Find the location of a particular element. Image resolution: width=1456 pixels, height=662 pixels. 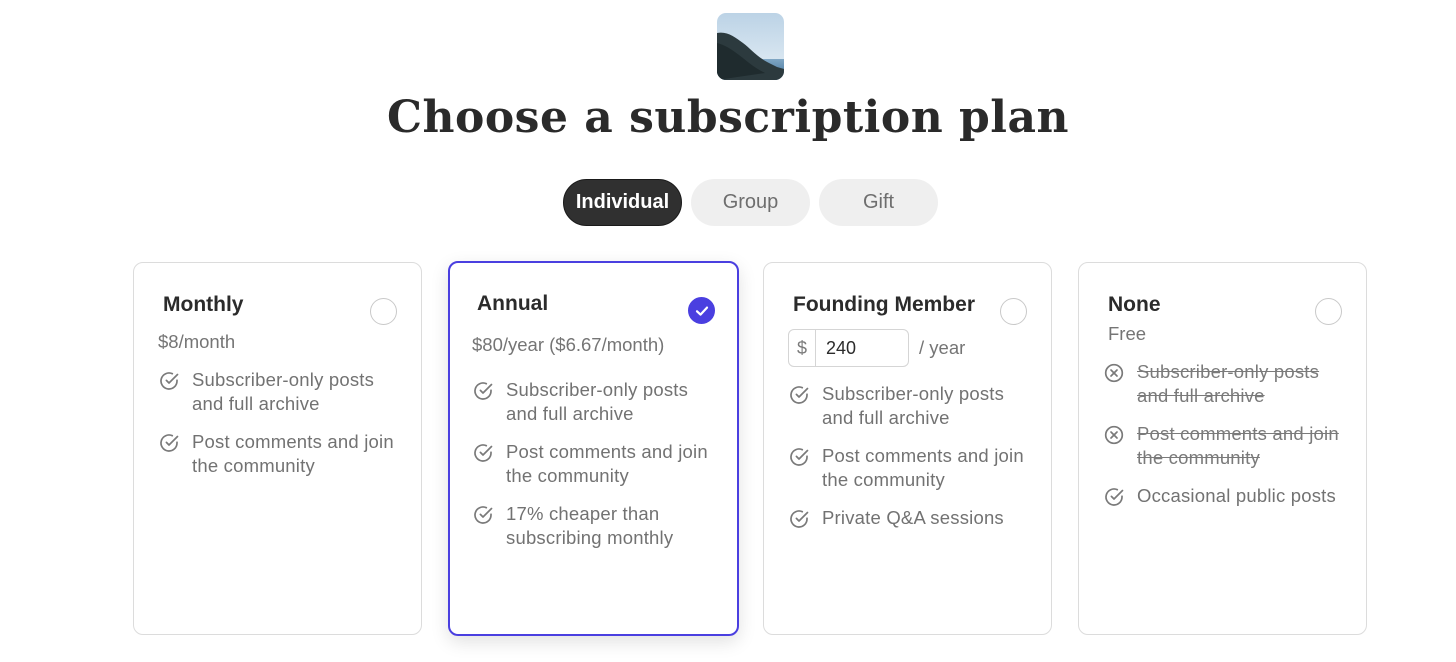

feature-item: 17% cheaper than subscribing monthly is located at coordinates (595, 526).